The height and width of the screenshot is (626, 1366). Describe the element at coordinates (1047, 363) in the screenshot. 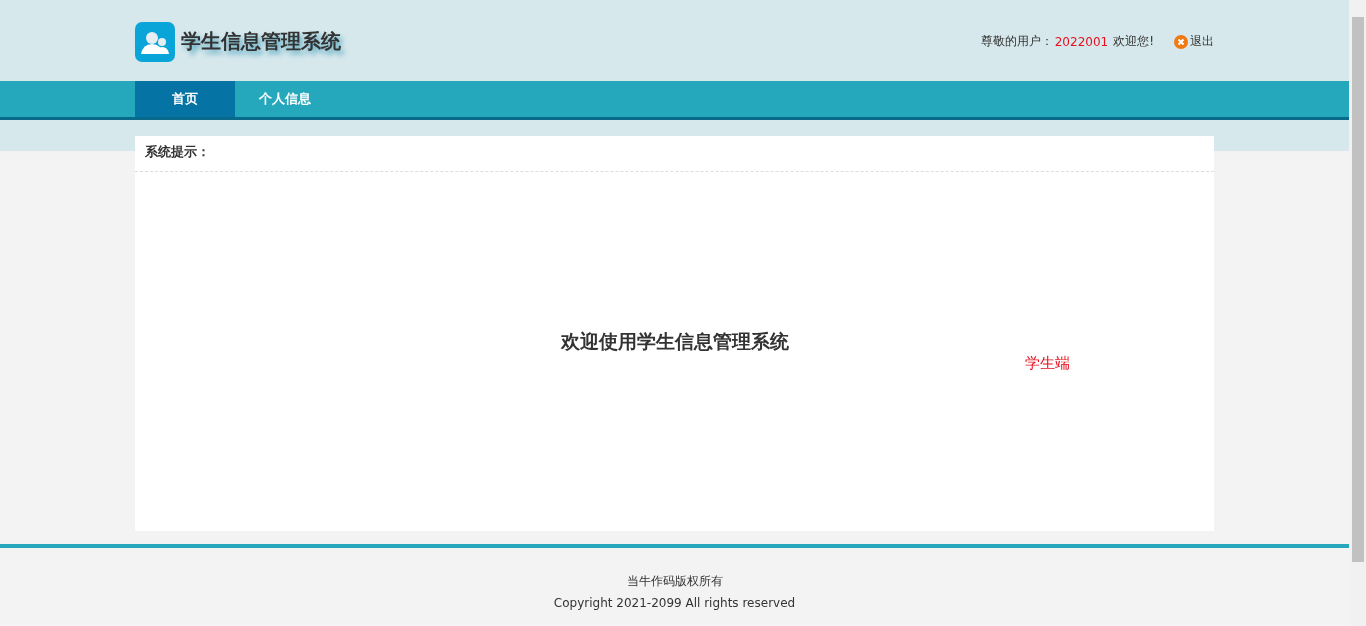

I see `role-label: 学生端` at that location.